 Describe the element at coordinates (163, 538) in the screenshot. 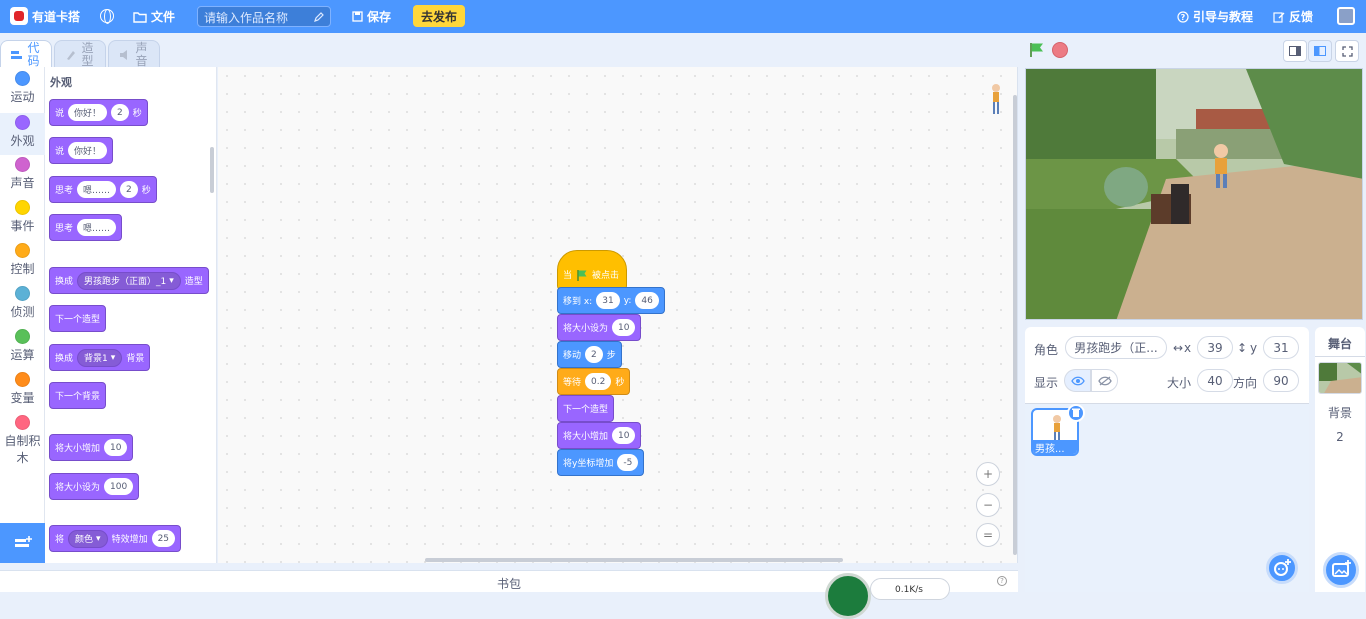

I see `block-input: 25` at that location.